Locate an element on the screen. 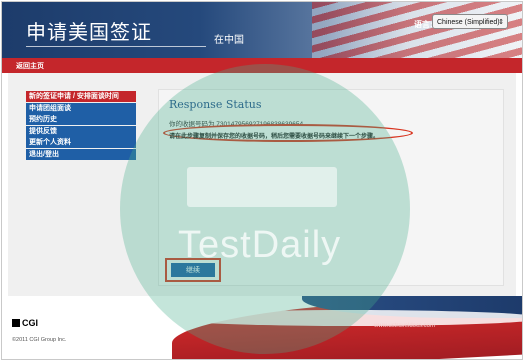  site-title: 申请美国签证 is located at coordinates (89, 32).